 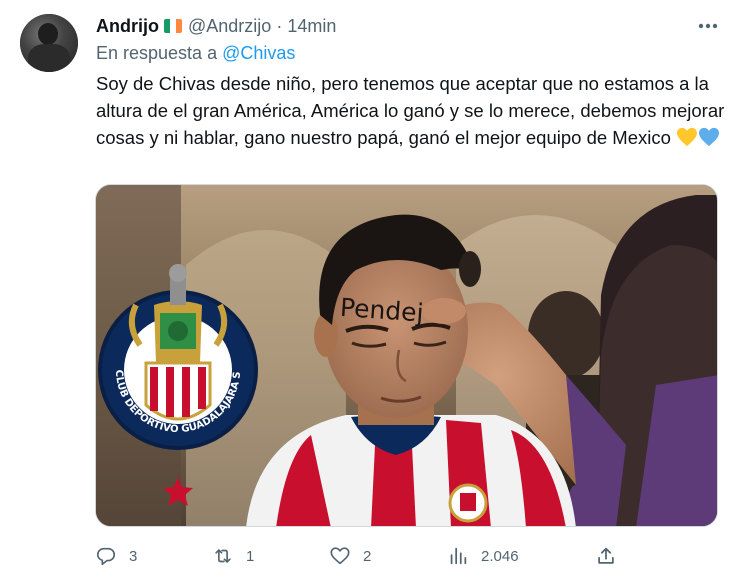 I want to click on views-button: 2.046, so click(x=483, y=556).